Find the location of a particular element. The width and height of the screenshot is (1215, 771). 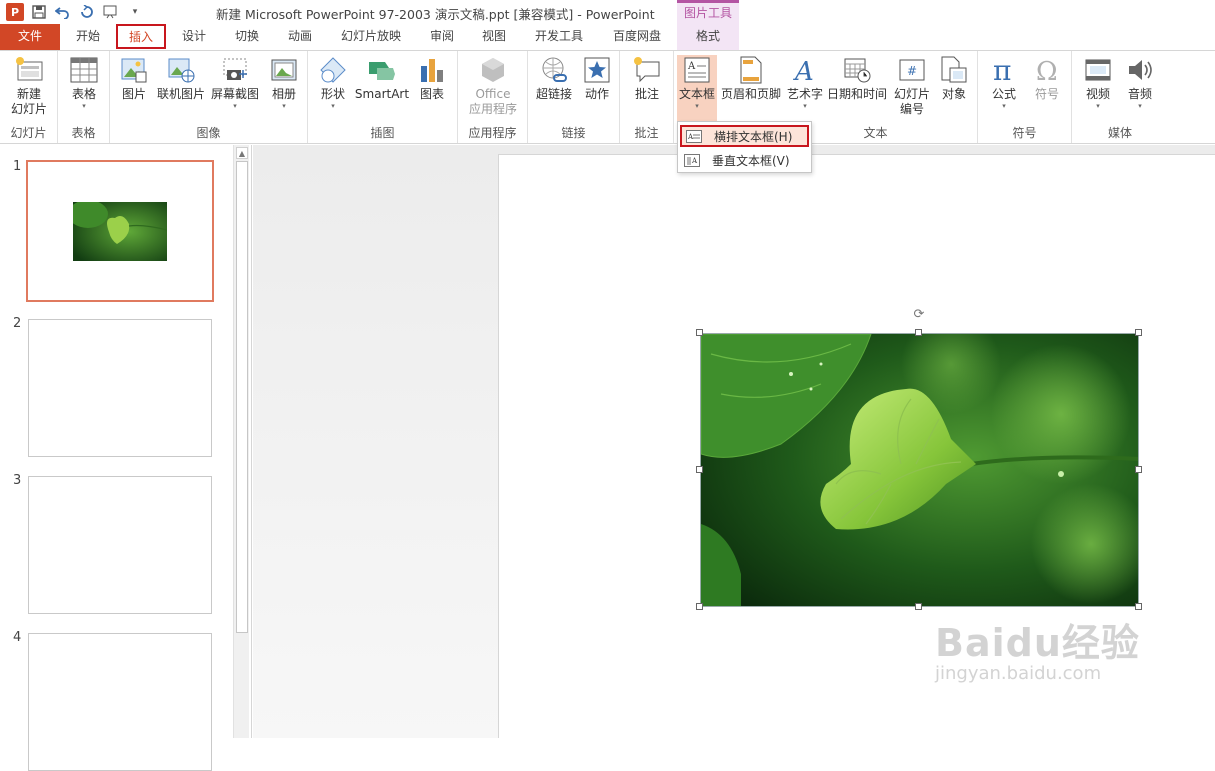

resize-handle-top-left is located at coordinates (699, 332).